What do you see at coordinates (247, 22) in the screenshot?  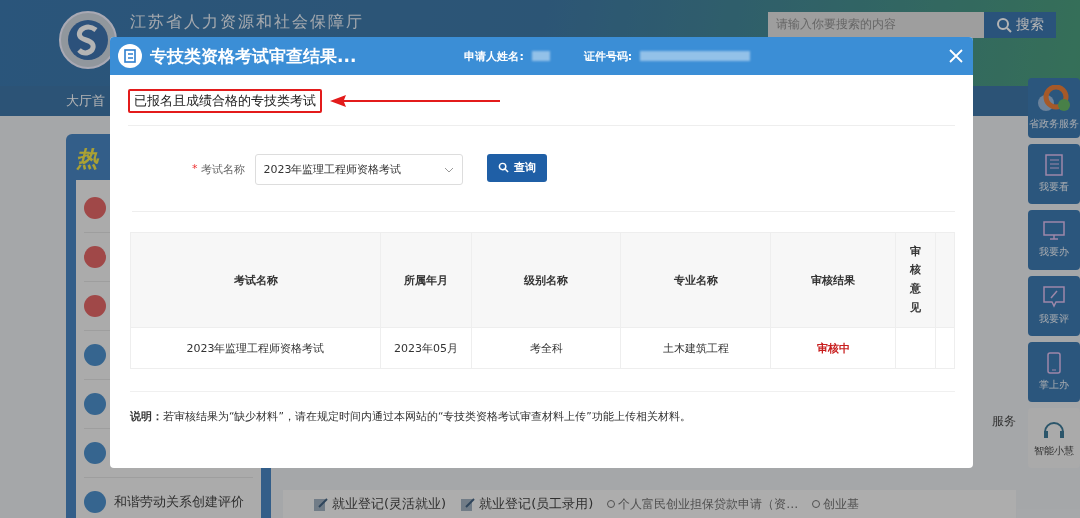 I see `org-name: 江苏省人力资源和社会保障厅` at bounding box center [247, 22].